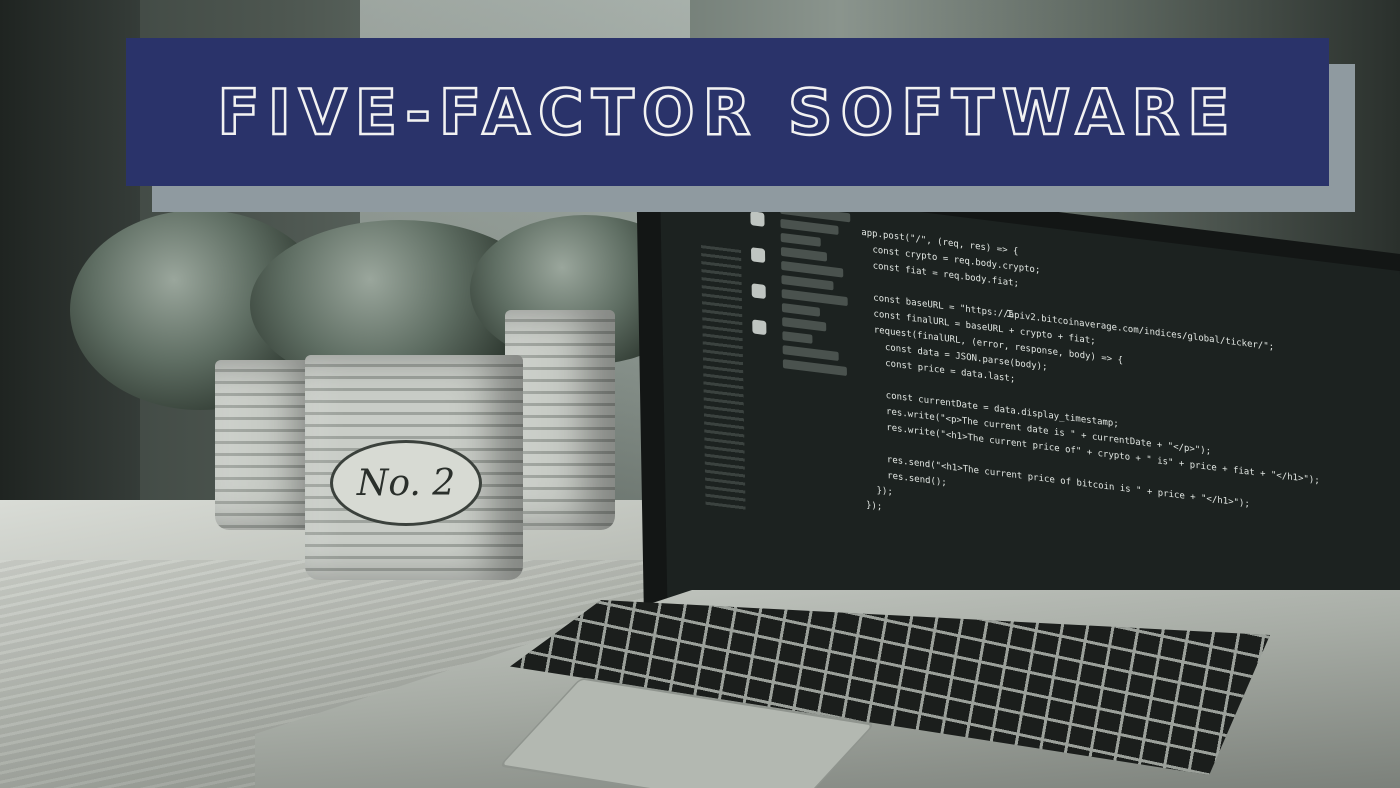 The width and height of the screenshot is (1400, 788). I want to click on debug-icon, so click(759, 327).